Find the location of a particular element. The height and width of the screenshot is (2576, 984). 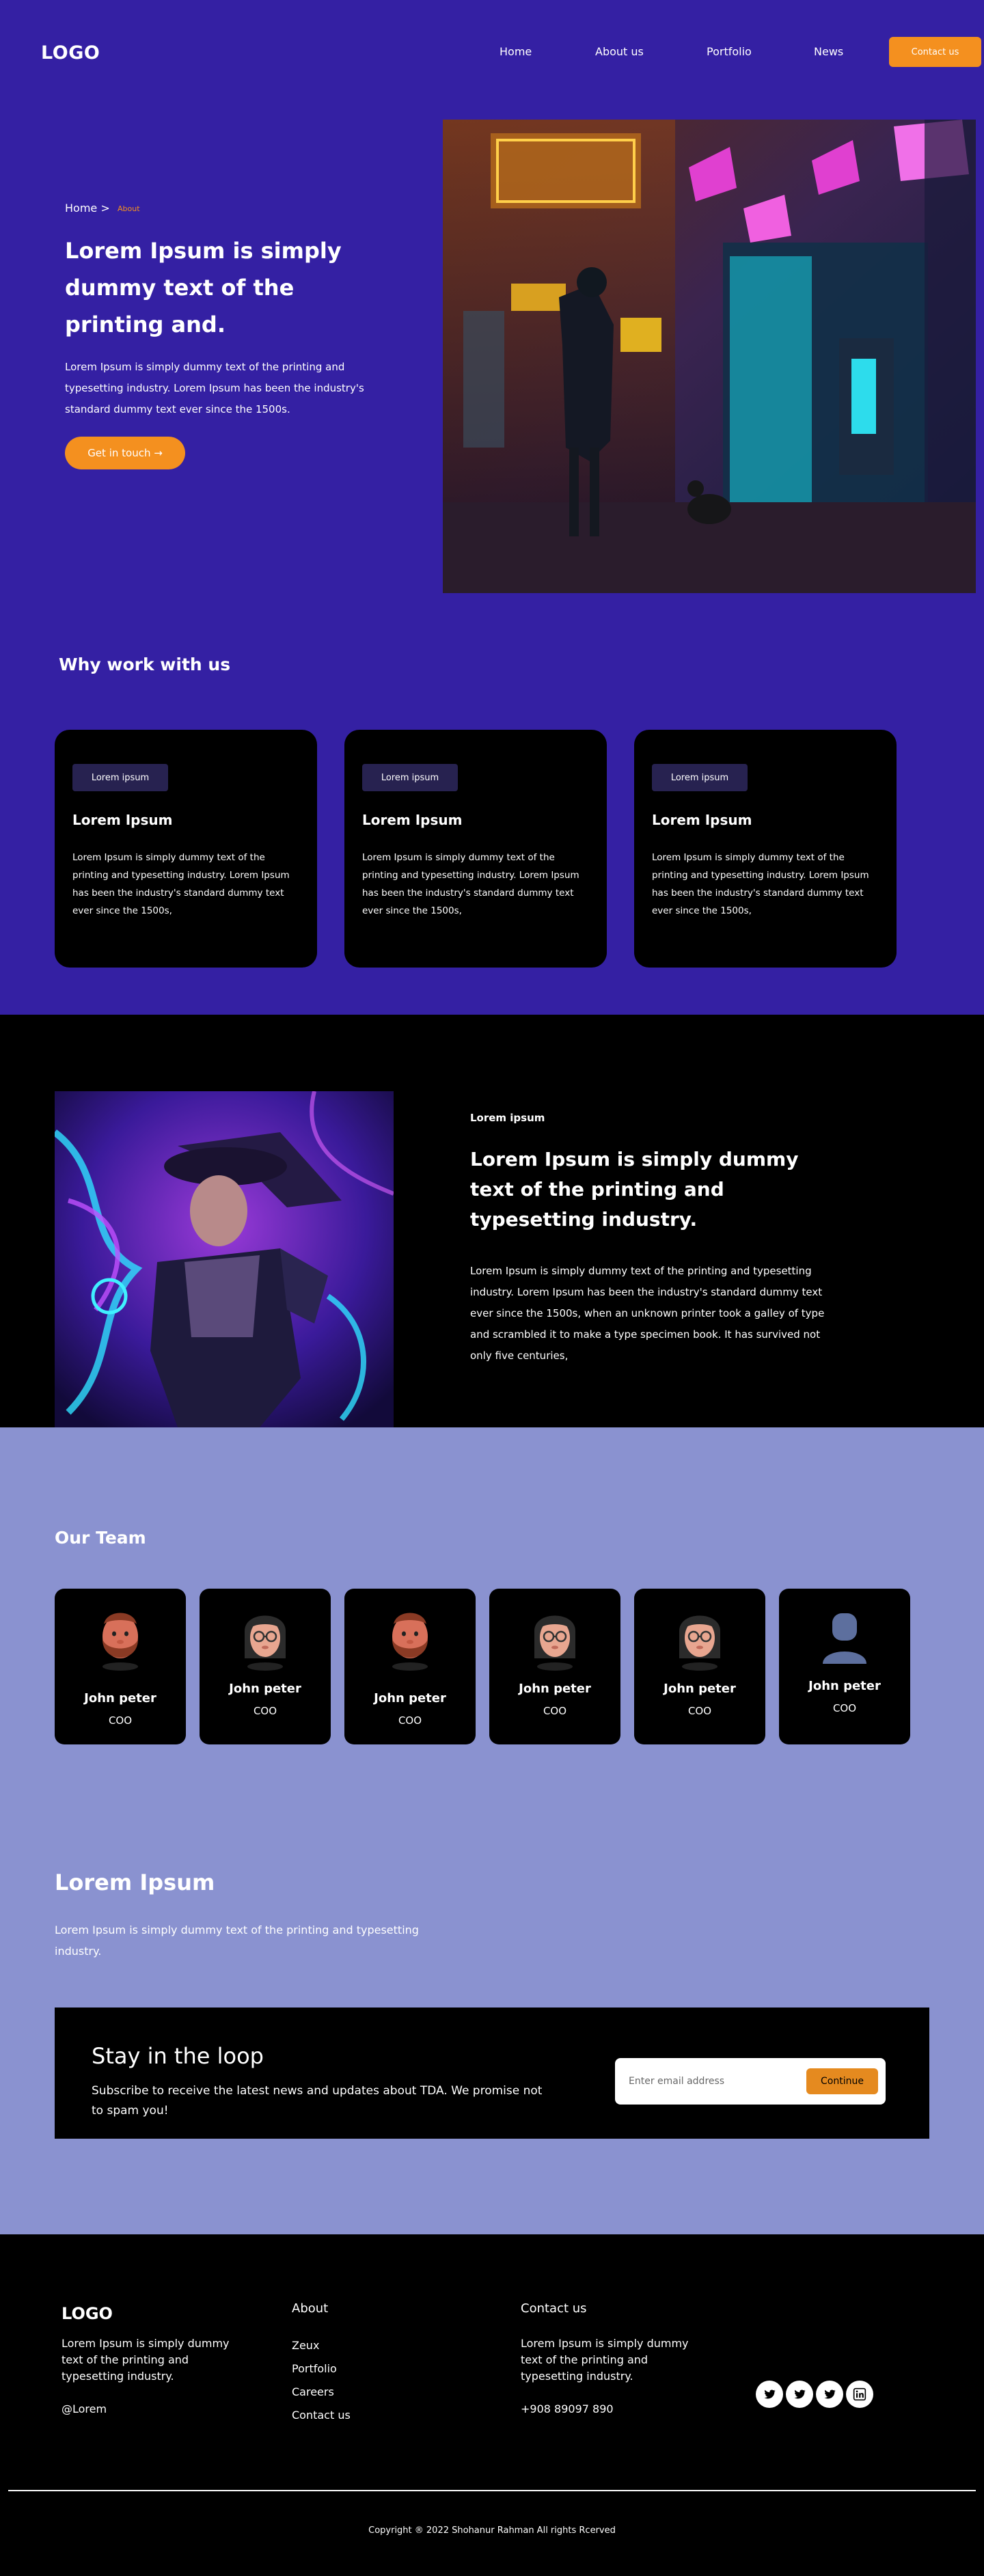

contact-us-button: Contact us is located at coordinates (935, 52).